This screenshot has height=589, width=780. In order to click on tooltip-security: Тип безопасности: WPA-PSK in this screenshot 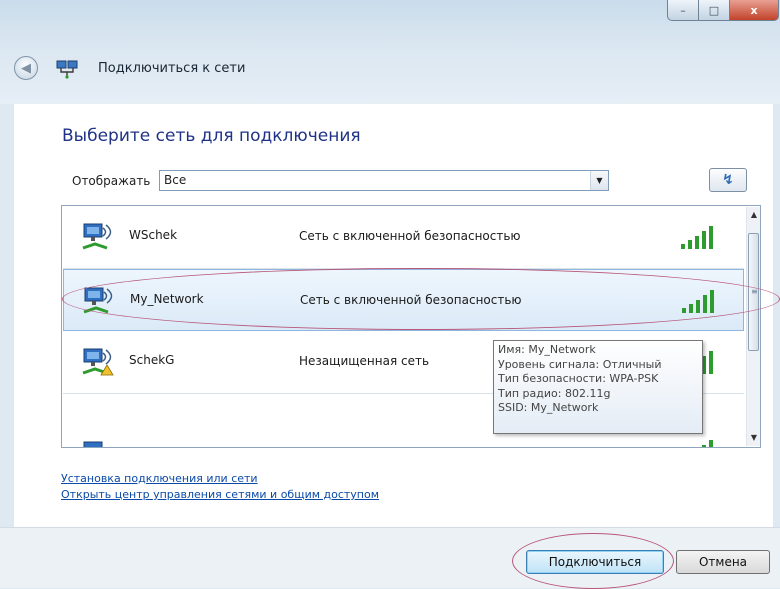, I will do `click(578, 379)`.